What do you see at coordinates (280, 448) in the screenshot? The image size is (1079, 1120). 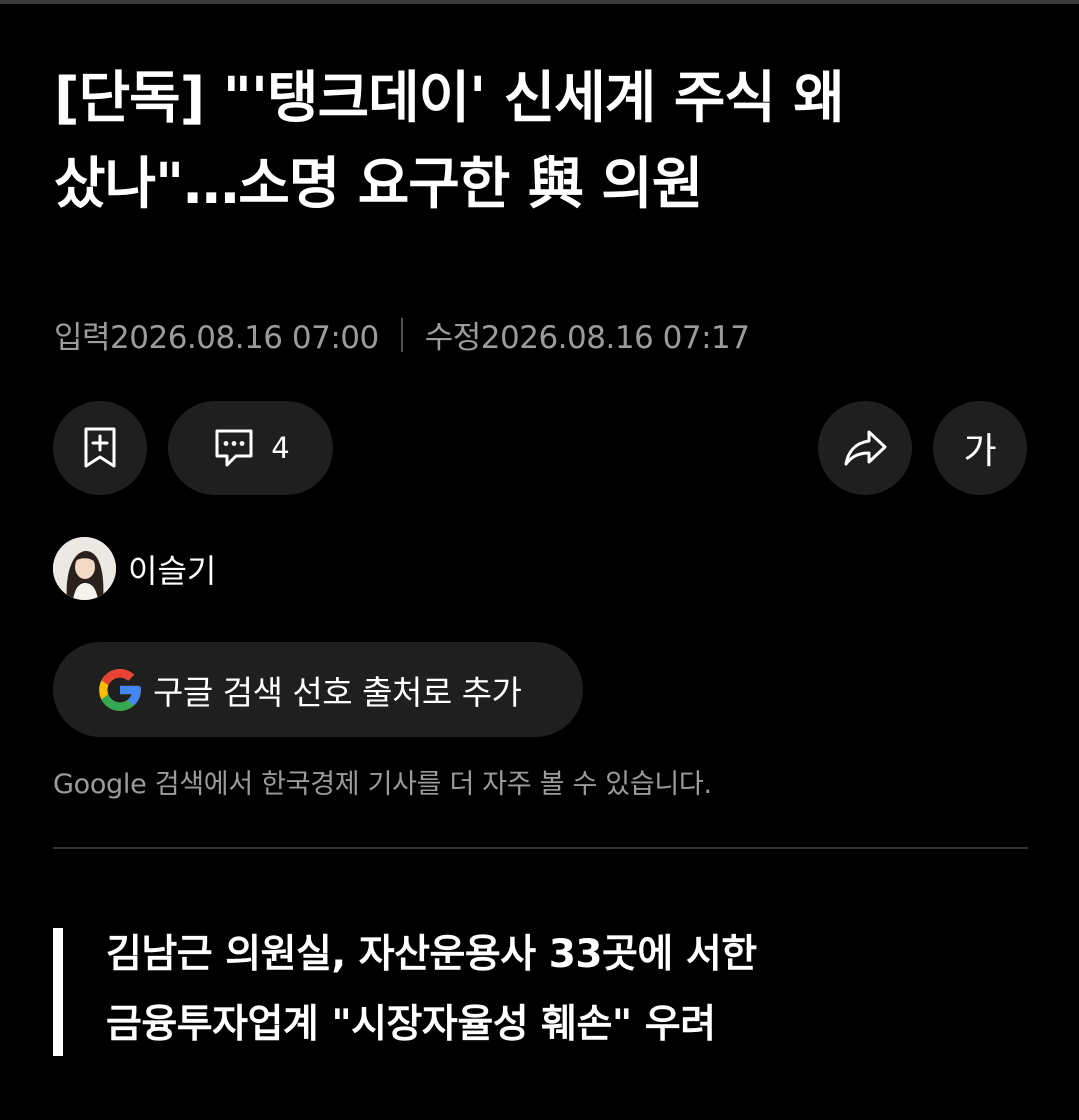 I see `comment-count: 4` at bounding box center [280, 448].